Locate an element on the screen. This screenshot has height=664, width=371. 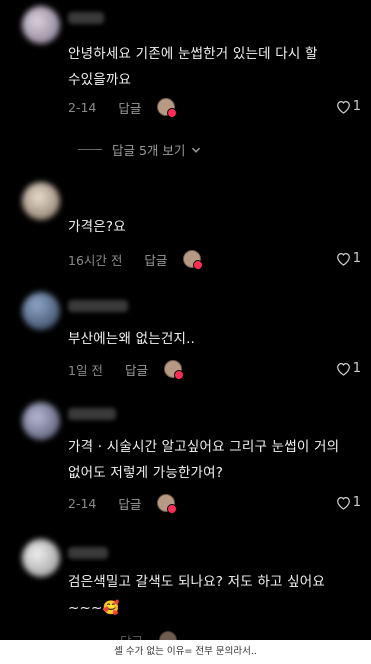
image-caption: 셀 수가 없는 이유= 전부 문의라서.. is located at coordinates (185, 651).